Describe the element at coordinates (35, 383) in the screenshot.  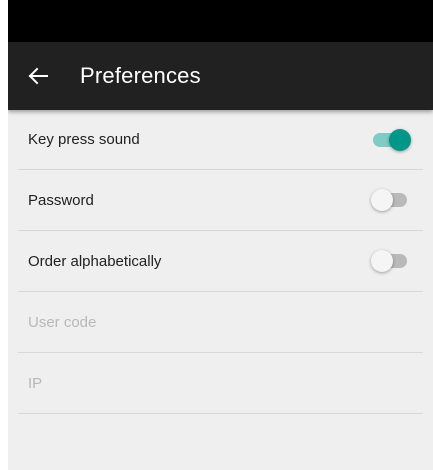
I see `pref-label: IP` at that location.